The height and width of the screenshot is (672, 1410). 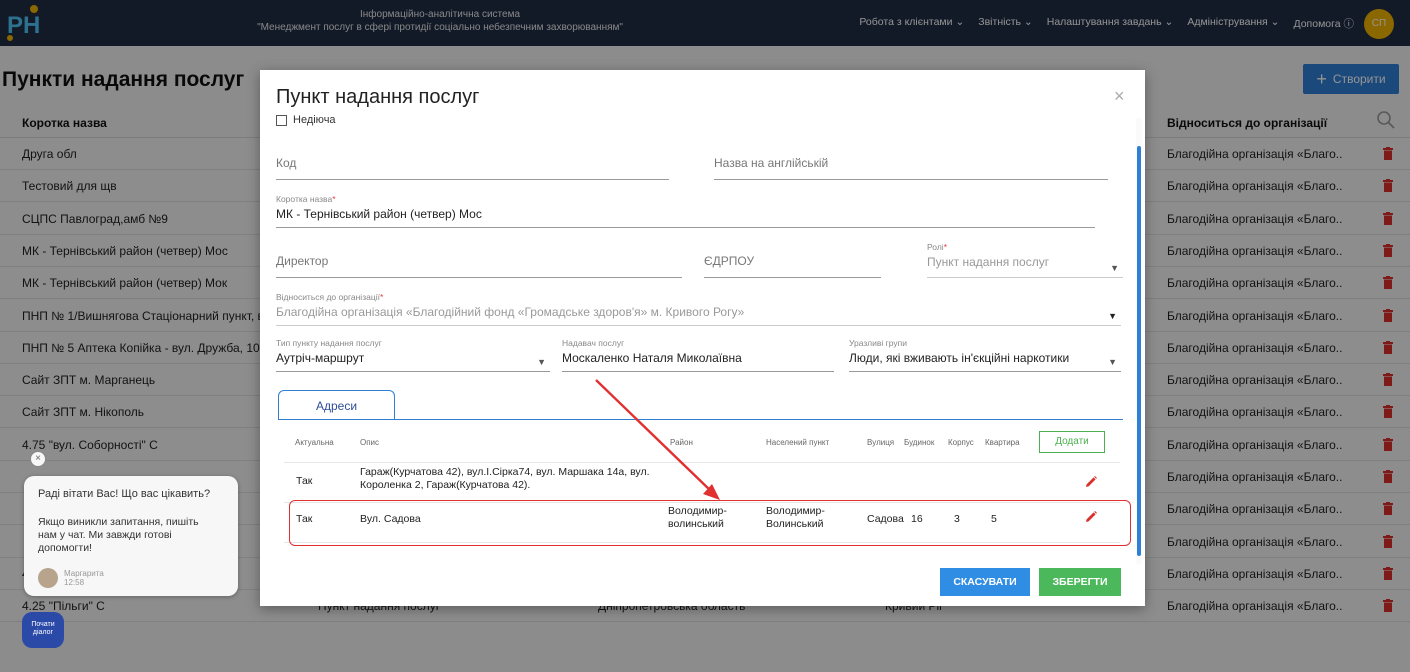 What do you see at coordinates (378, 97) in the screenshot?
I see `modal-title: Пункт надання послуг` at bounding box center [378, 97].